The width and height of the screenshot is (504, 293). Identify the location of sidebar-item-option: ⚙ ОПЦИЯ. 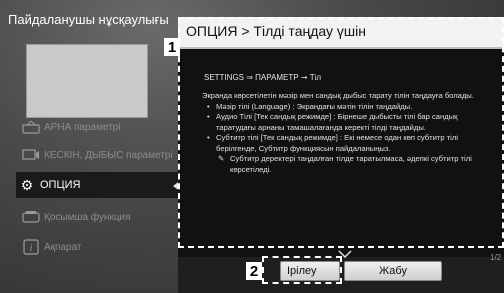
(99, 185).